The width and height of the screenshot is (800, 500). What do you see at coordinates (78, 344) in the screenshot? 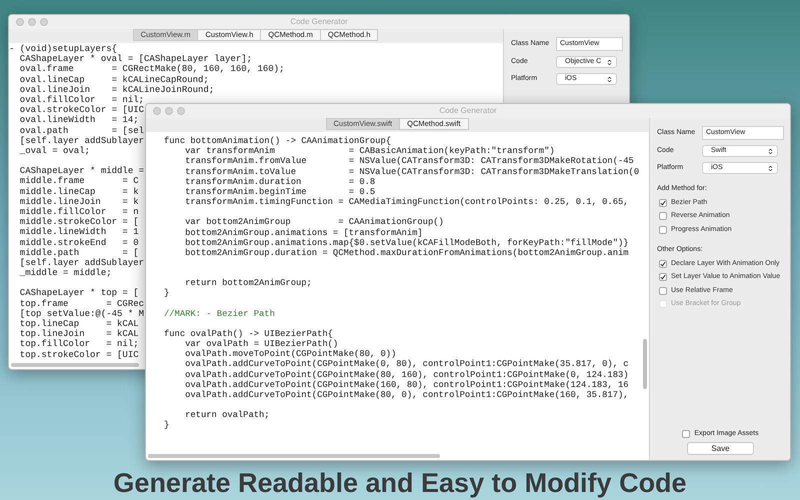
I see `code-line: top.fillColor = nil;` at bounding box center [78, 344].